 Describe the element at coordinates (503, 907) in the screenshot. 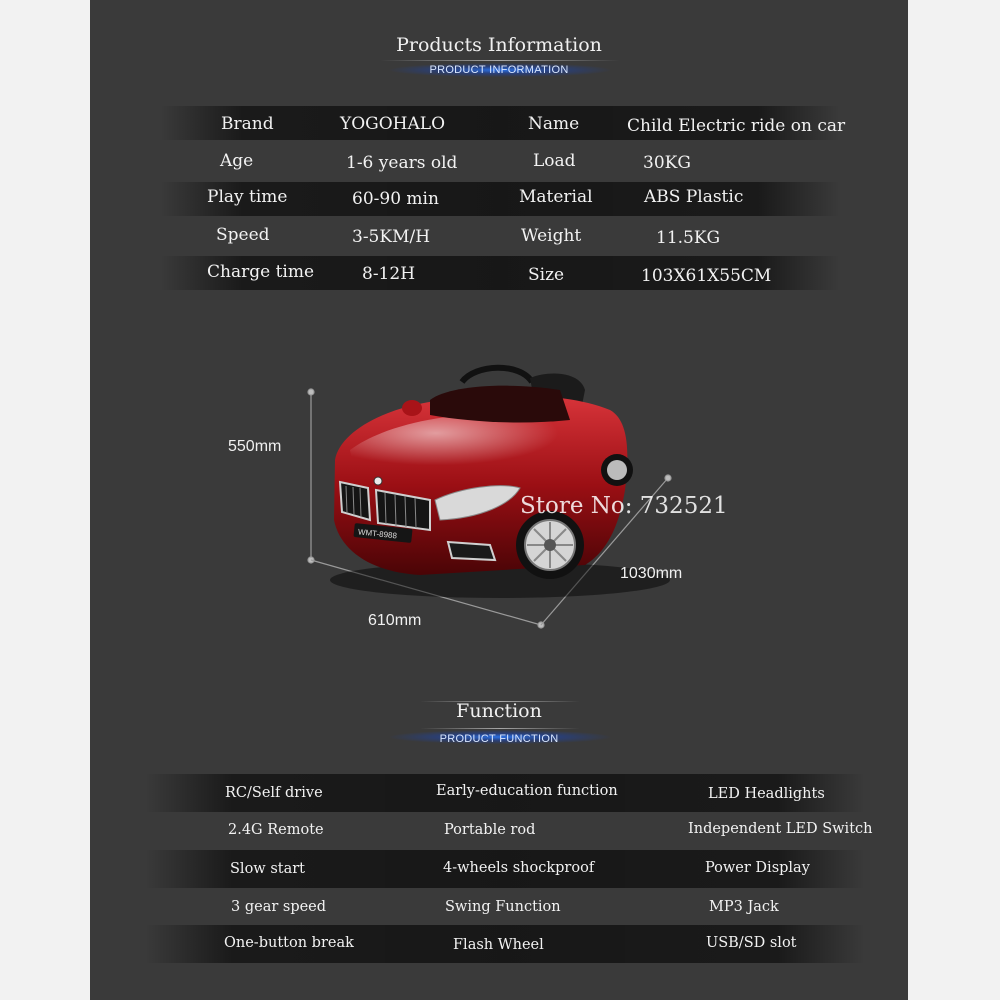

I see `function-item: Swing Function` at that location.